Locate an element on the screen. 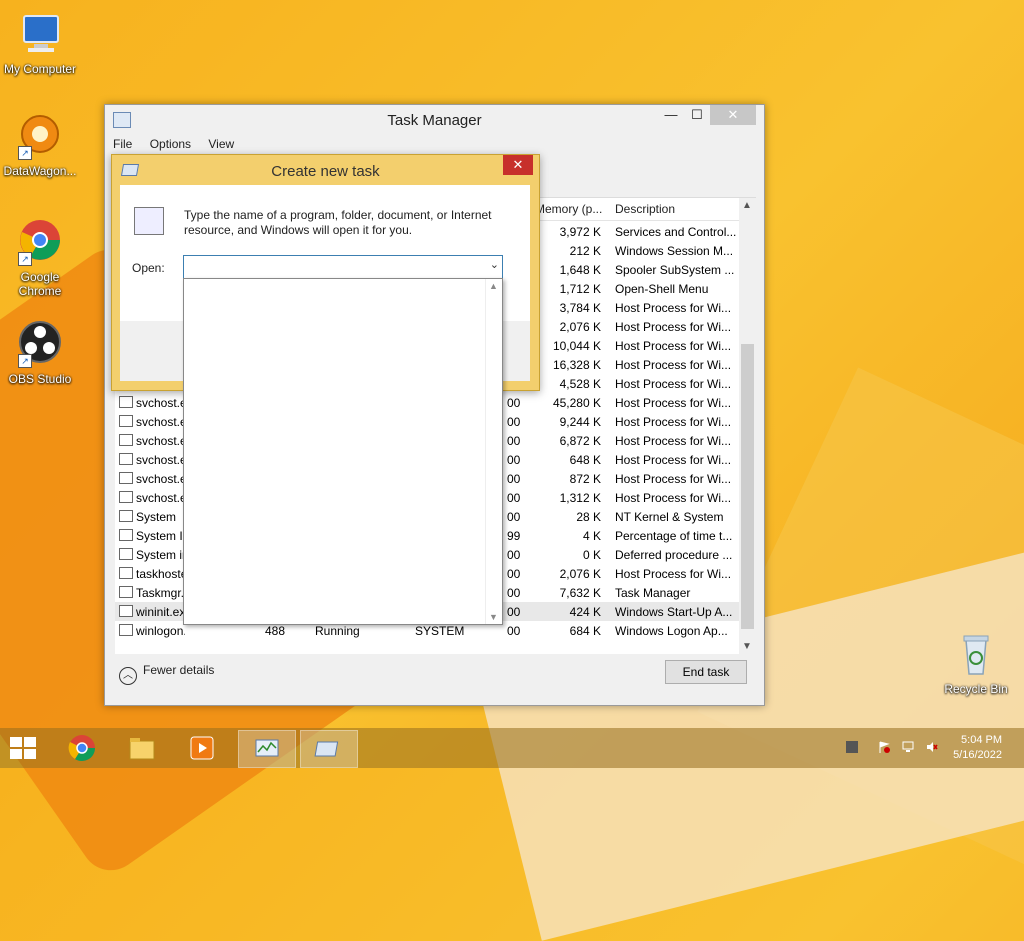 The width and height of the screenshot is (1024, 941). minimize-button: — is located at coordinates (671, 115).